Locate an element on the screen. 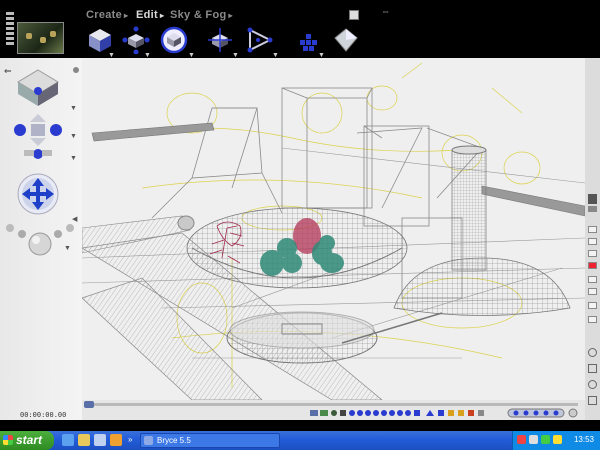  edit-terrain-icon is located at coordinates (310, 40).